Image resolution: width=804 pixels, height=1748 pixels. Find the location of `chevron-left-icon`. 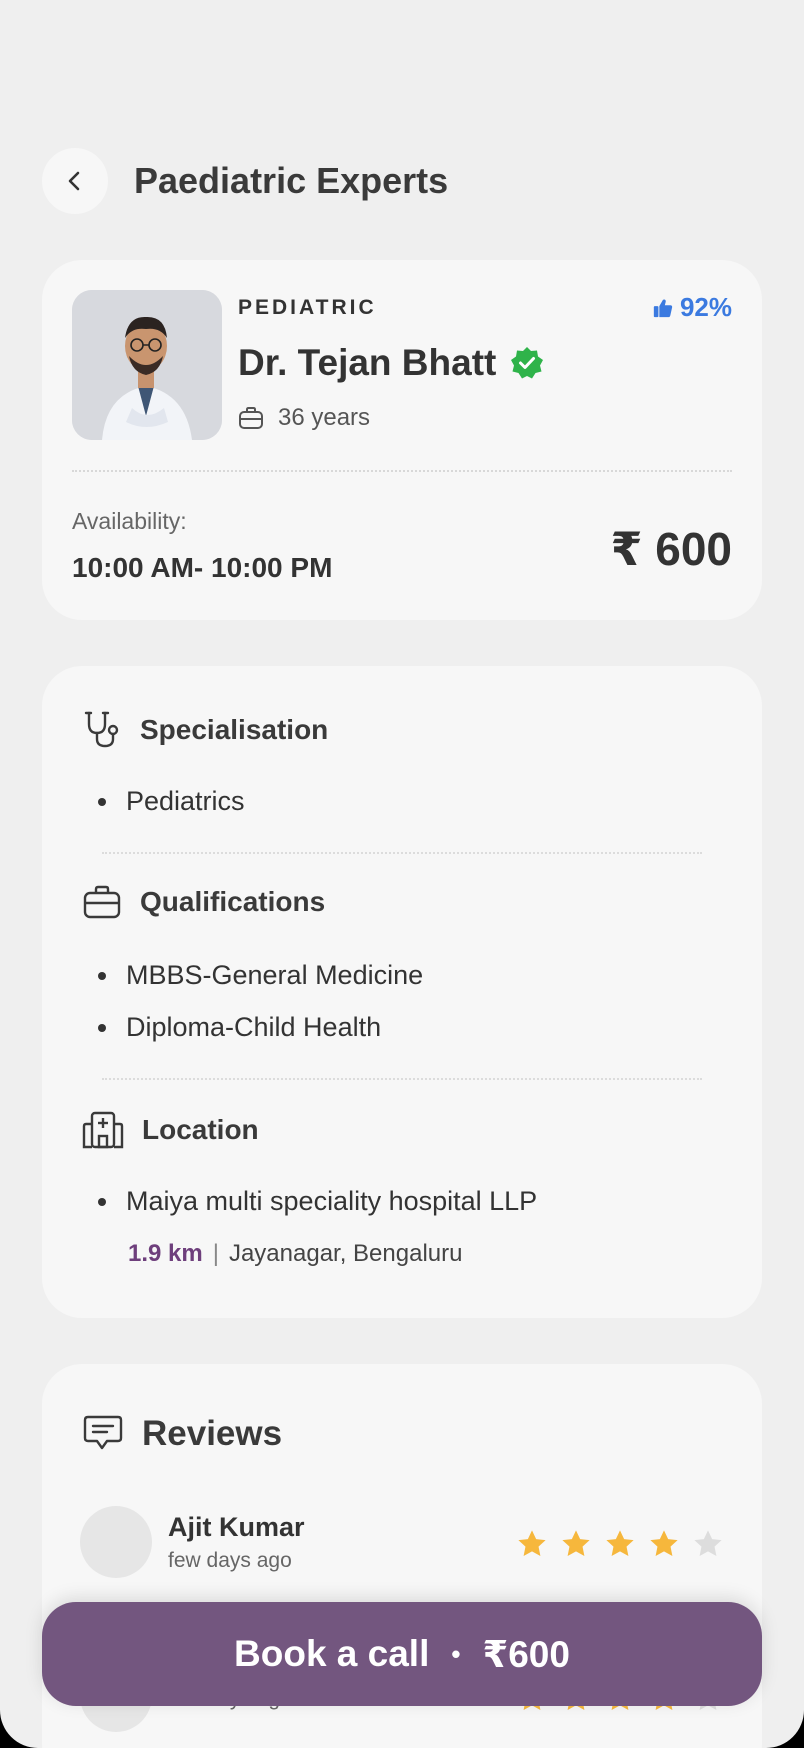

chevron-left-icon is located at coordinates (74, 181).